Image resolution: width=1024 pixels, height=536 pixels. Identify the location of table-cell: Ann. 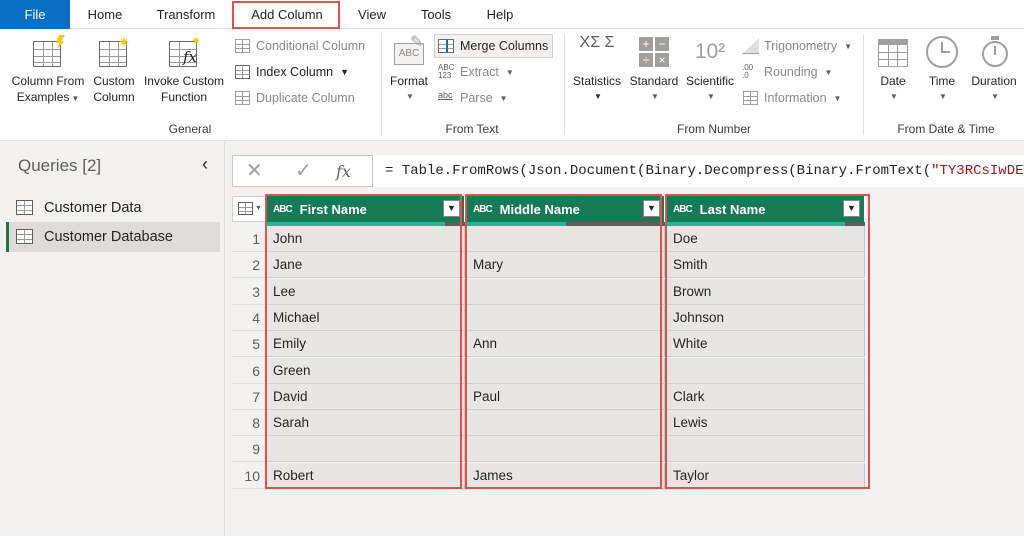
(566, 344).